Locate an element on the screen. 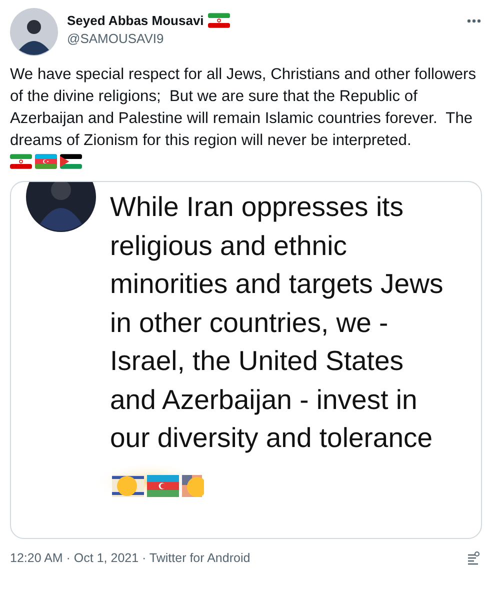  author-handle: @SAMOUSAVI9 is located at coordinates (262, 38).